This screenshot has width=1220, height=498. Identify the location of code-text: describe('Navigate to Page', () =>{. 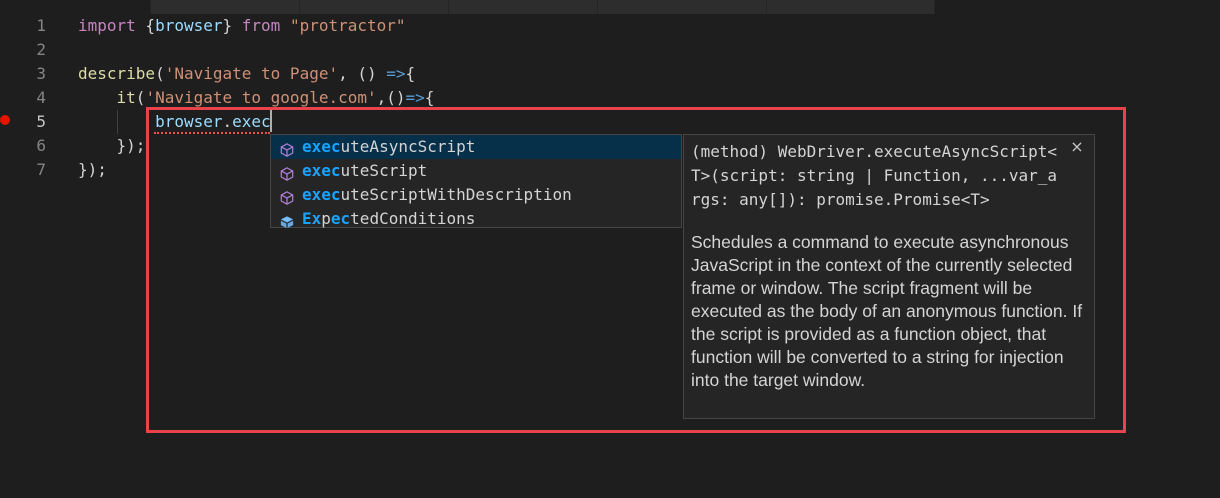
(246, 74).